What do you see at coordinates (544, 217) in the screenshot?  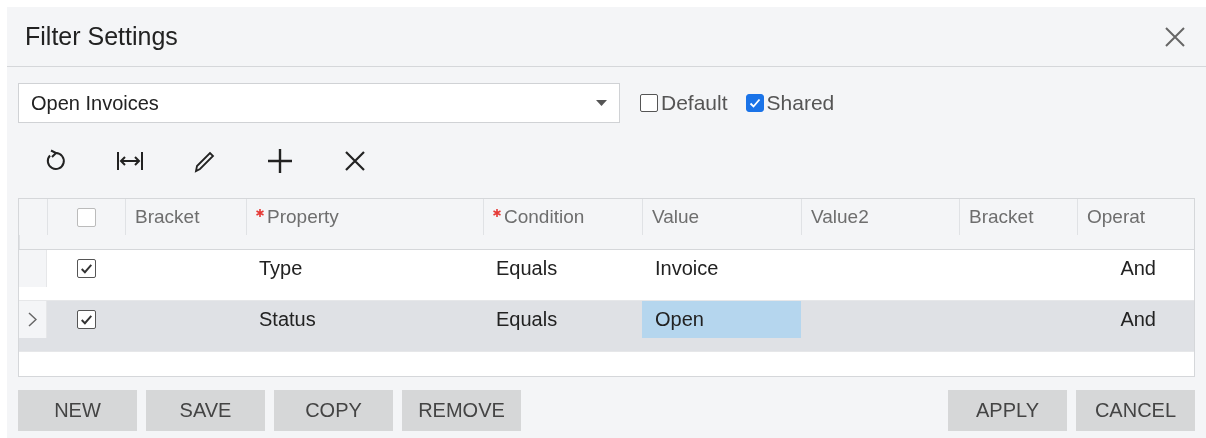 I see `column-label: Condition` at bounding box center [544, 217].